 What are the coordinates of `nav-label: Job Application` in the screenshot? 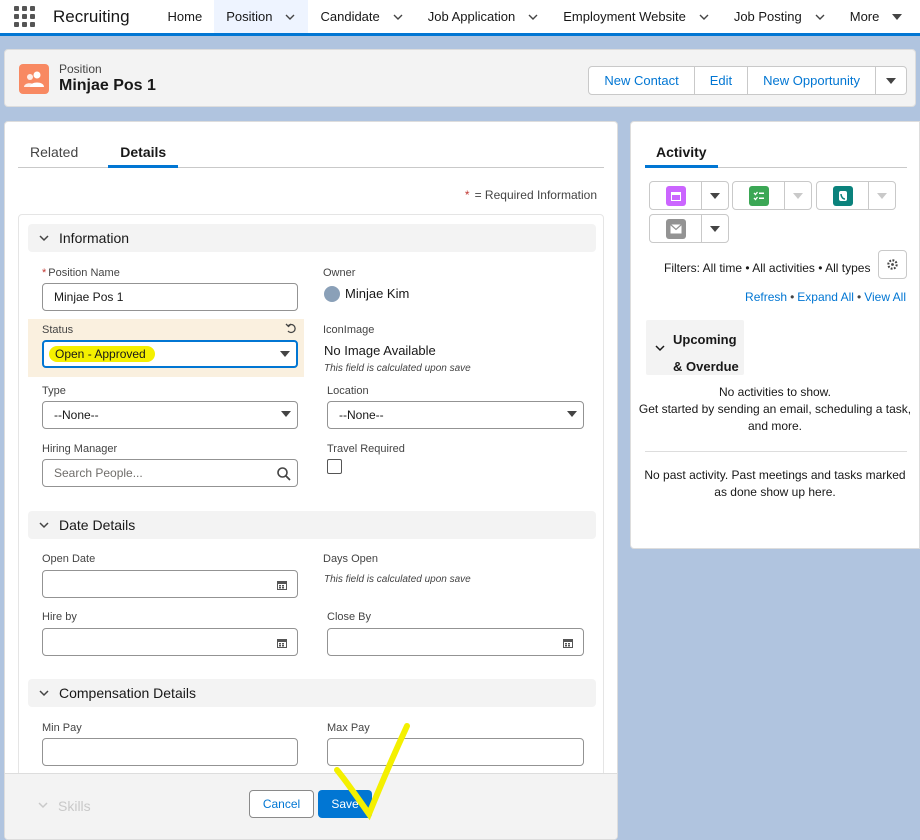 It's located at (471, 16).